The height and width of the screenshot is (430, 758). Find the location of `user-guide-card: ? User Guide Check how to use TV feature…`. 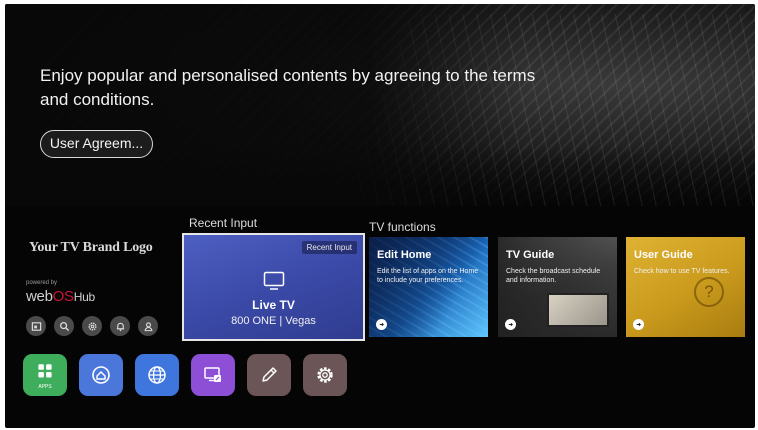

user-guide-card: ? User Guide Check how to use TV feature… is located at coordinates (685, 287).